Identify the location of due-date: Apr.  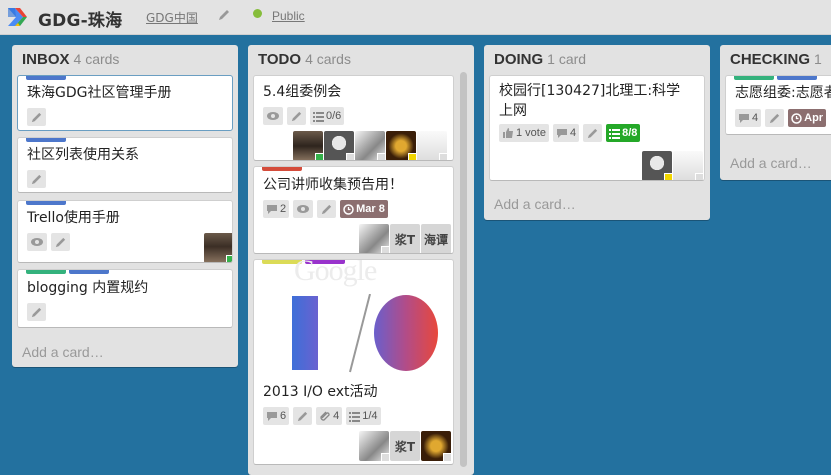
(814, 118).